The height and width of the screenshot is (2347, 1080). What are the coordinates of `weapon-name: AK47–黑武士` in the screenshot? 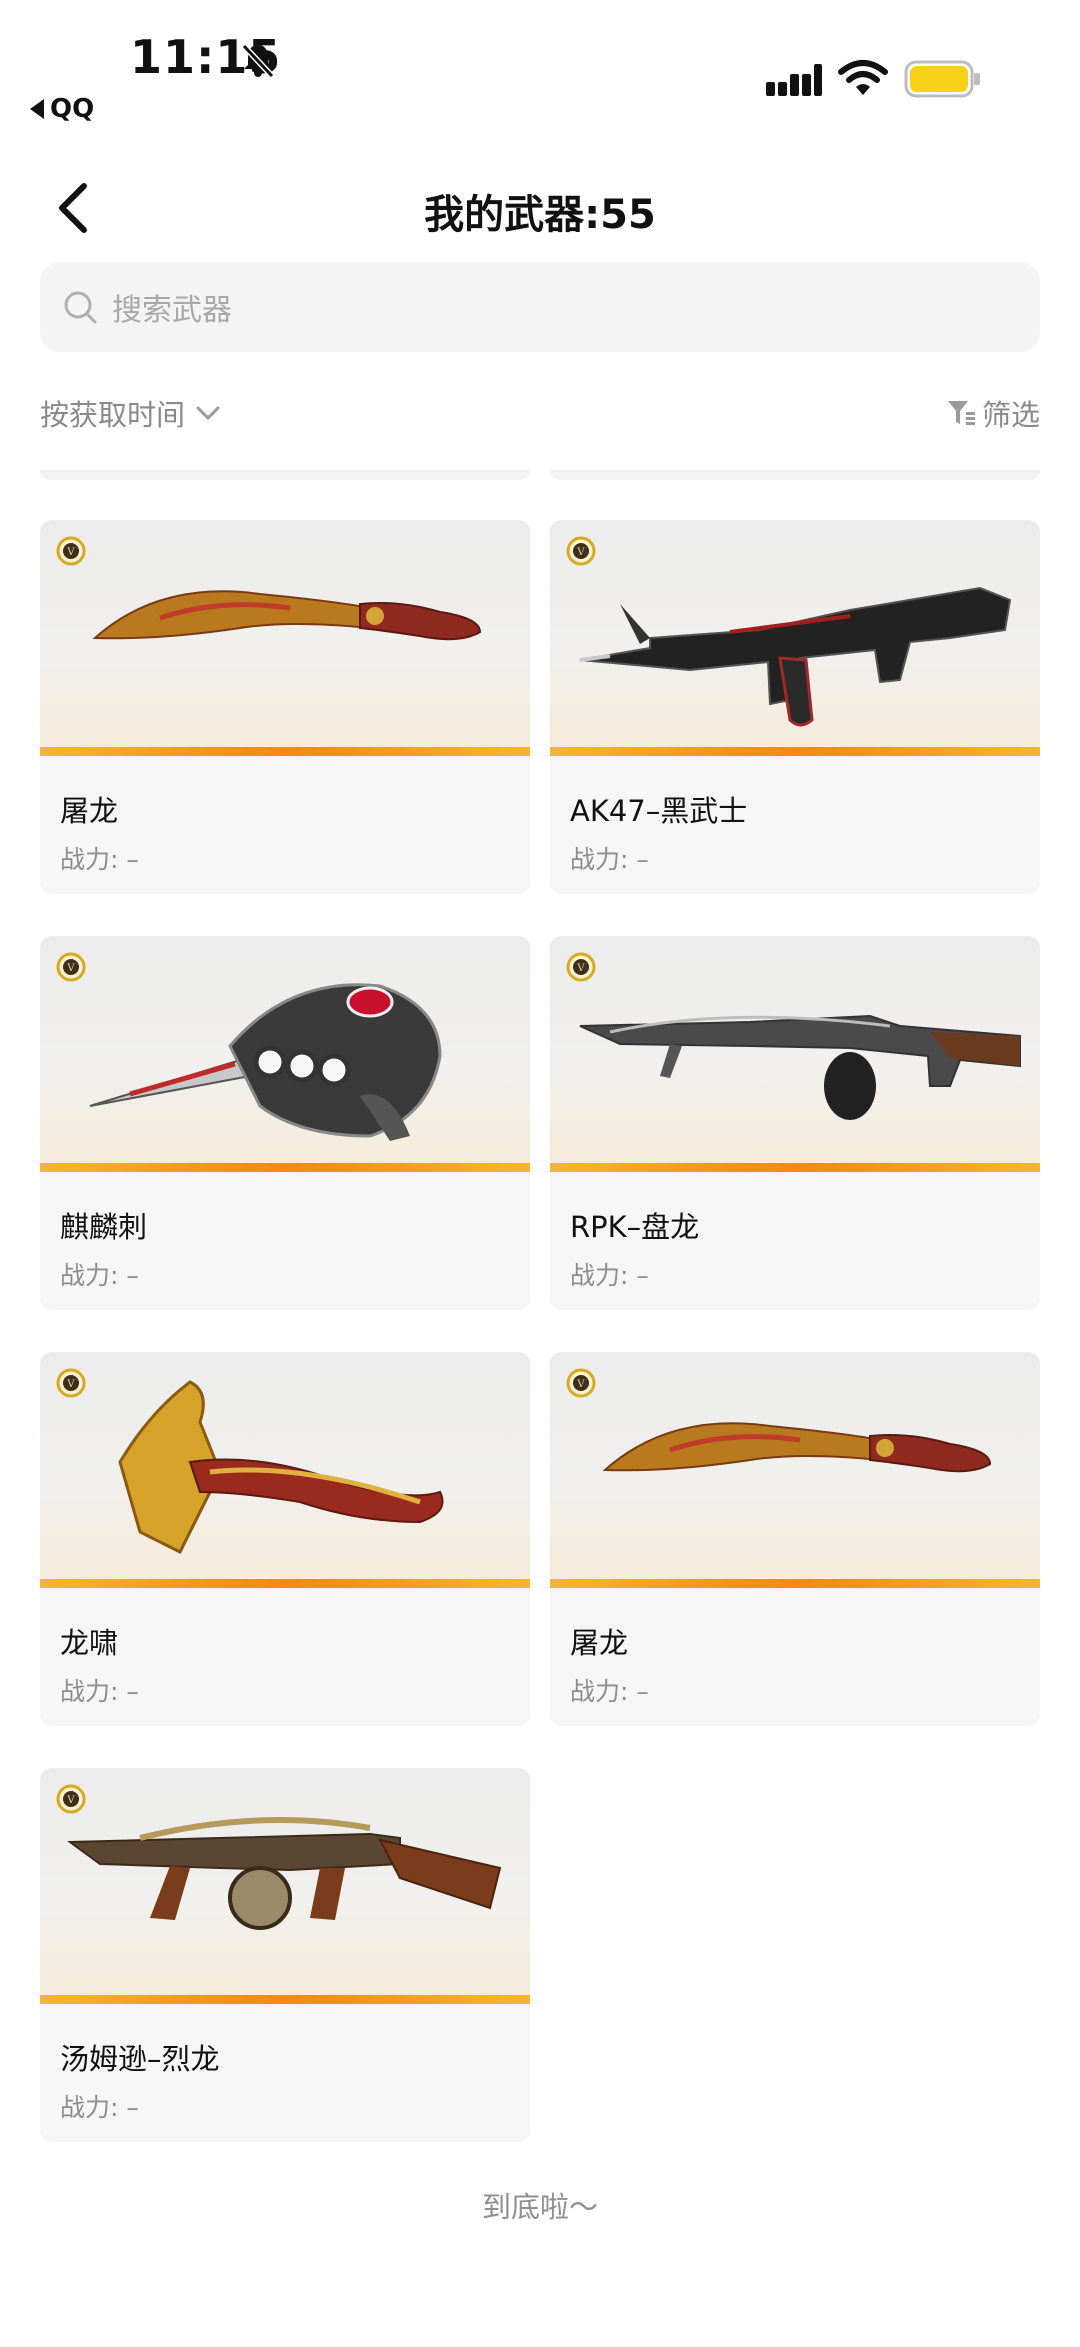 It's located at (659, 811).